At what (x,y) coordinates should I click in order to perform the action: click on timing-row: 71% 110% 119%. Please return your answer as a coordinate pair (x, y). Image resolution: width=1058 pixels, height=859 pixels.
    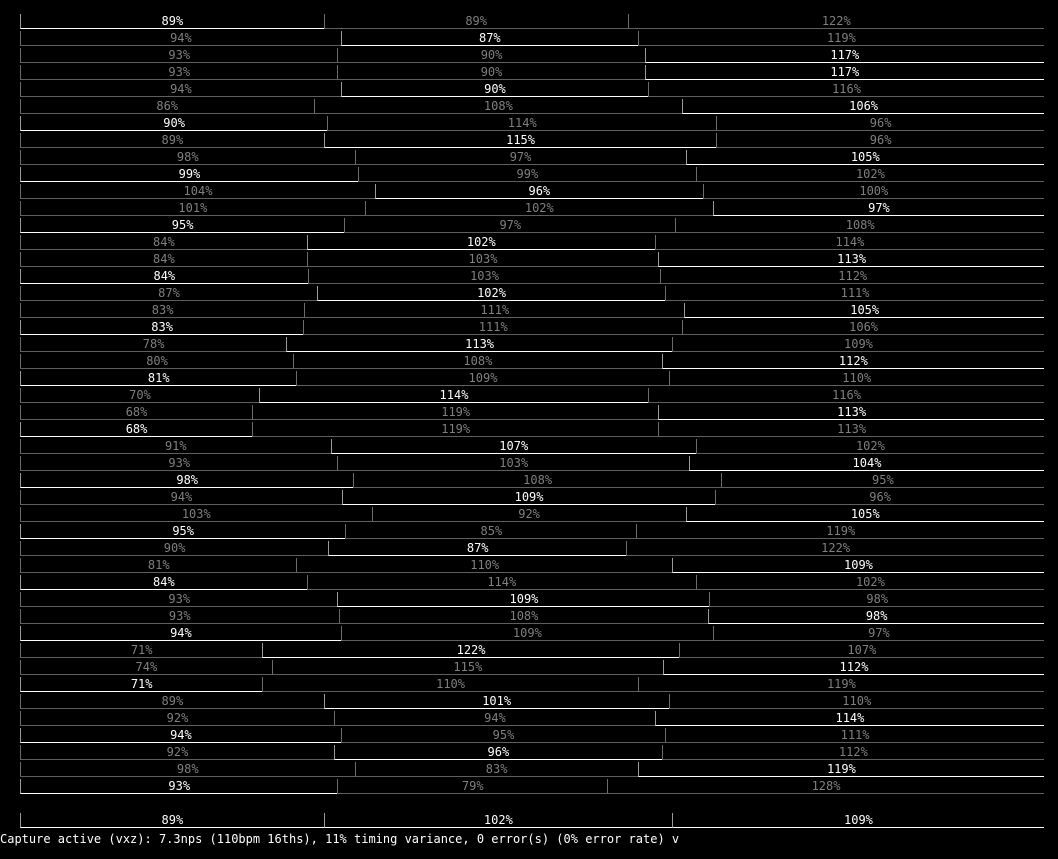
    Looking at the image, I should click on (529, 685).